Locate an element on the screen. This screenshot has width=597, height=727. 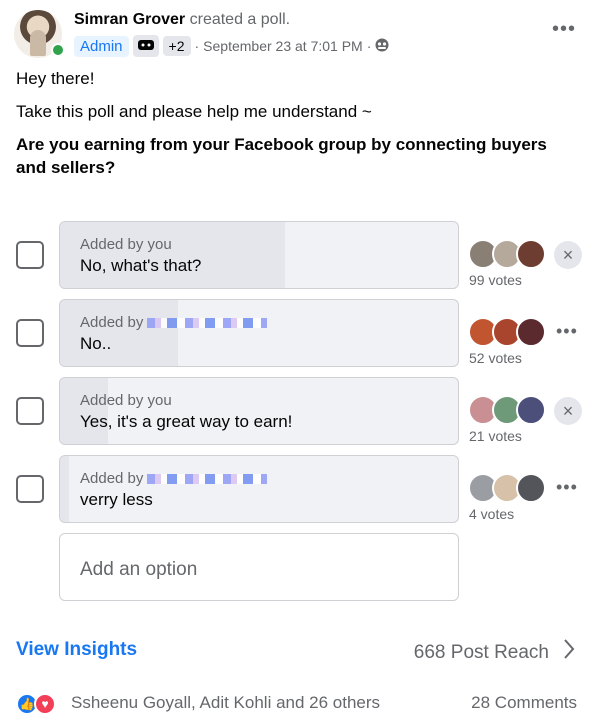
group-icon is located at coordinates (382, 46).